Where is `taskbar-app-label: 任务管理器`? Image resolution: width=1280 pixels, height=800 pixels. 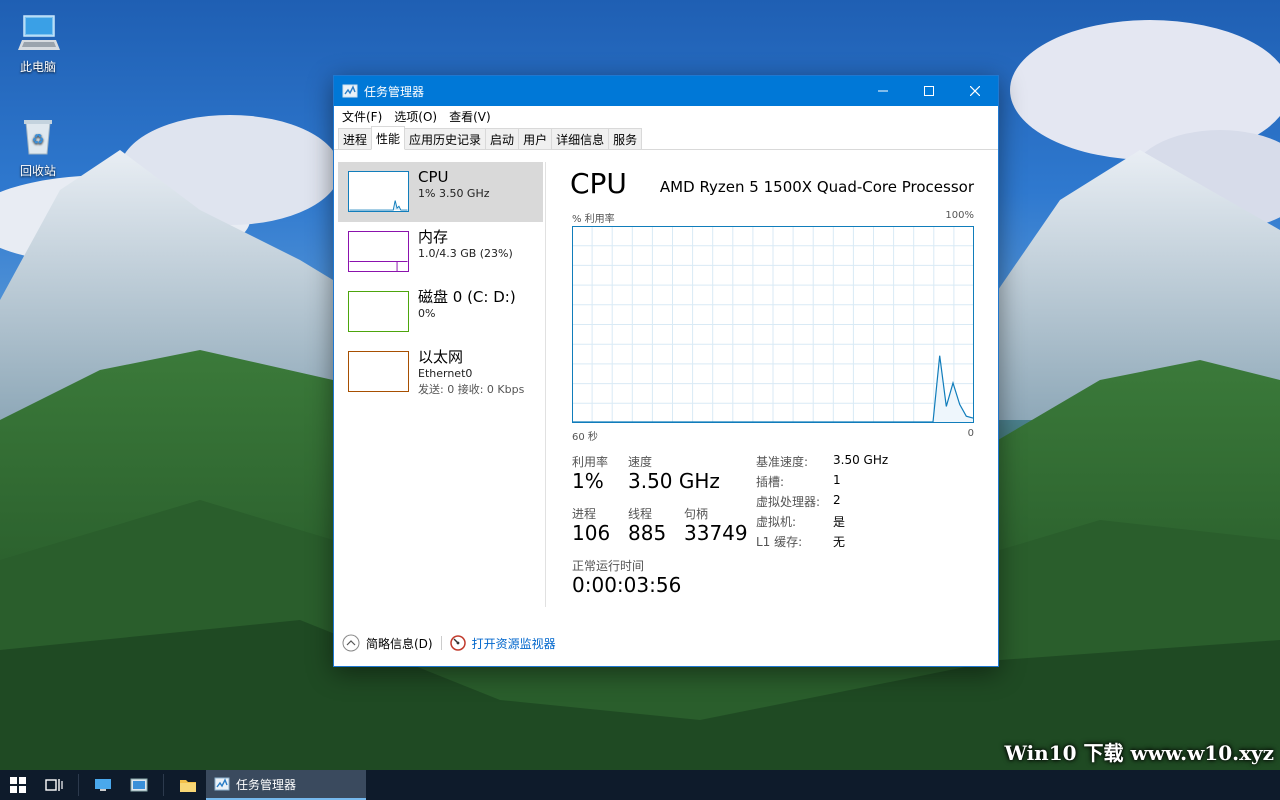 taskbar-app-label: 任务管理器 is located at coordinates (266, 784).